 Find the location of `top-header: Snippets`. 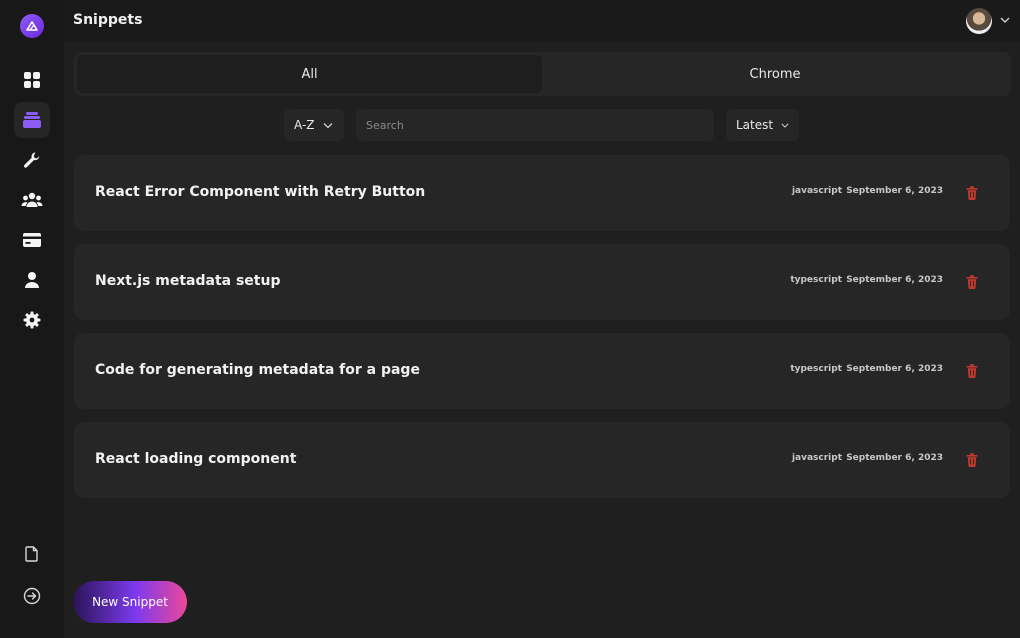

top-header: Snippets is located at coordinates (542, 21).